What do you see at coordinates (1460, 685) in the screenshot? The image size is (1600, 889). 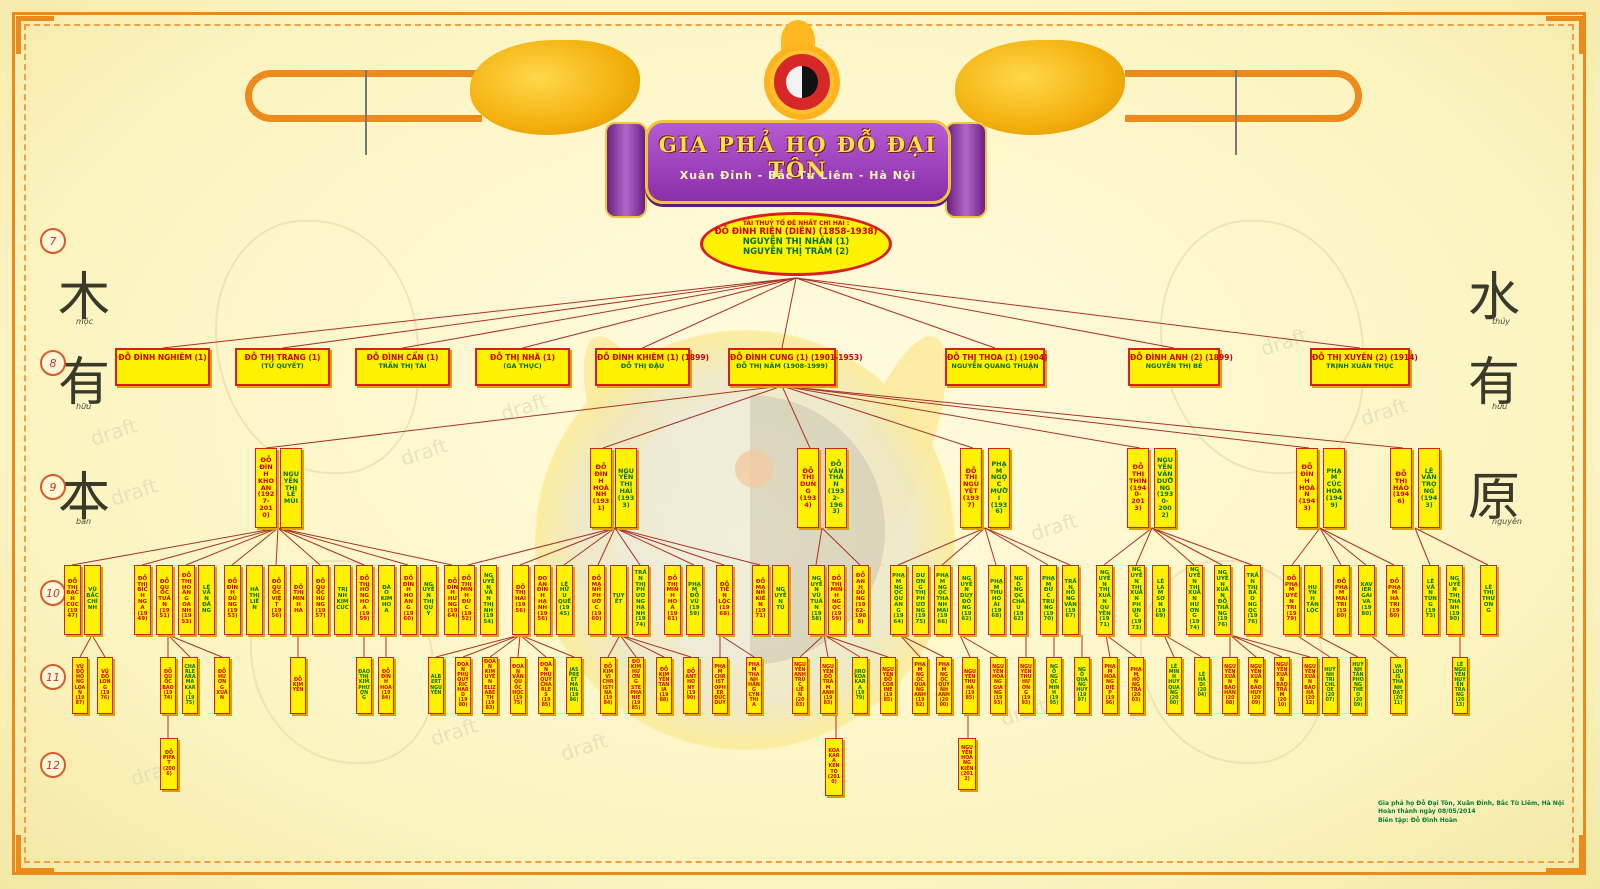 I see `gen11-member: LÊ NGUYỄN HUYỀN TRANG (2013)` at bounding box center [1460, 685].